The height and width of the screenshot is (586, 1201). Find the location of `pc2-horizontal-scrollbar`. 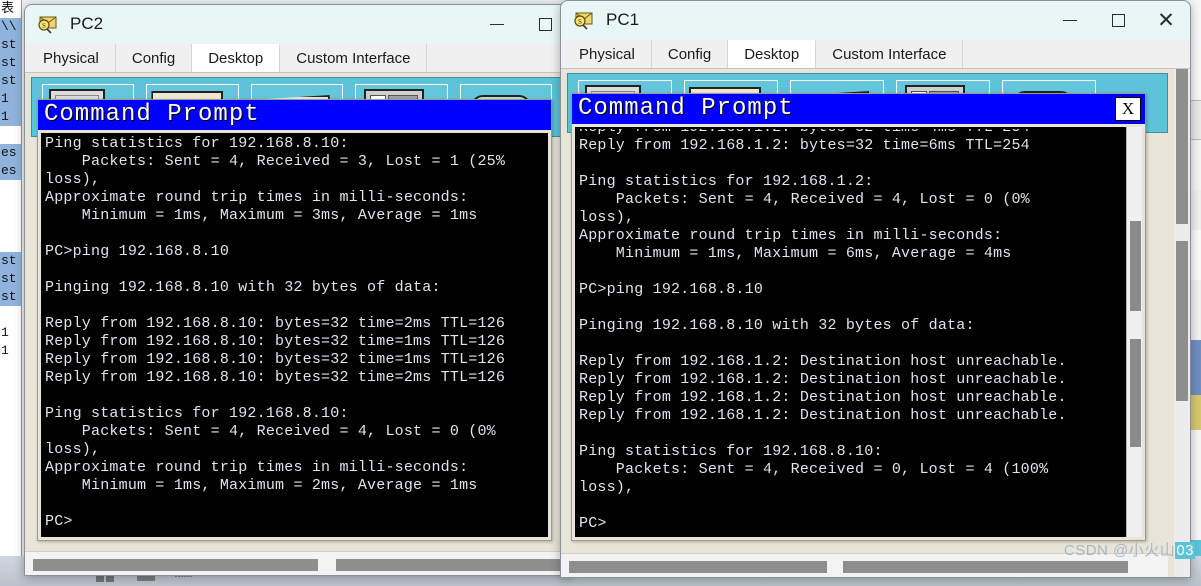

pc2-horizontal-scrollbar is located at coordinates (297, 563).